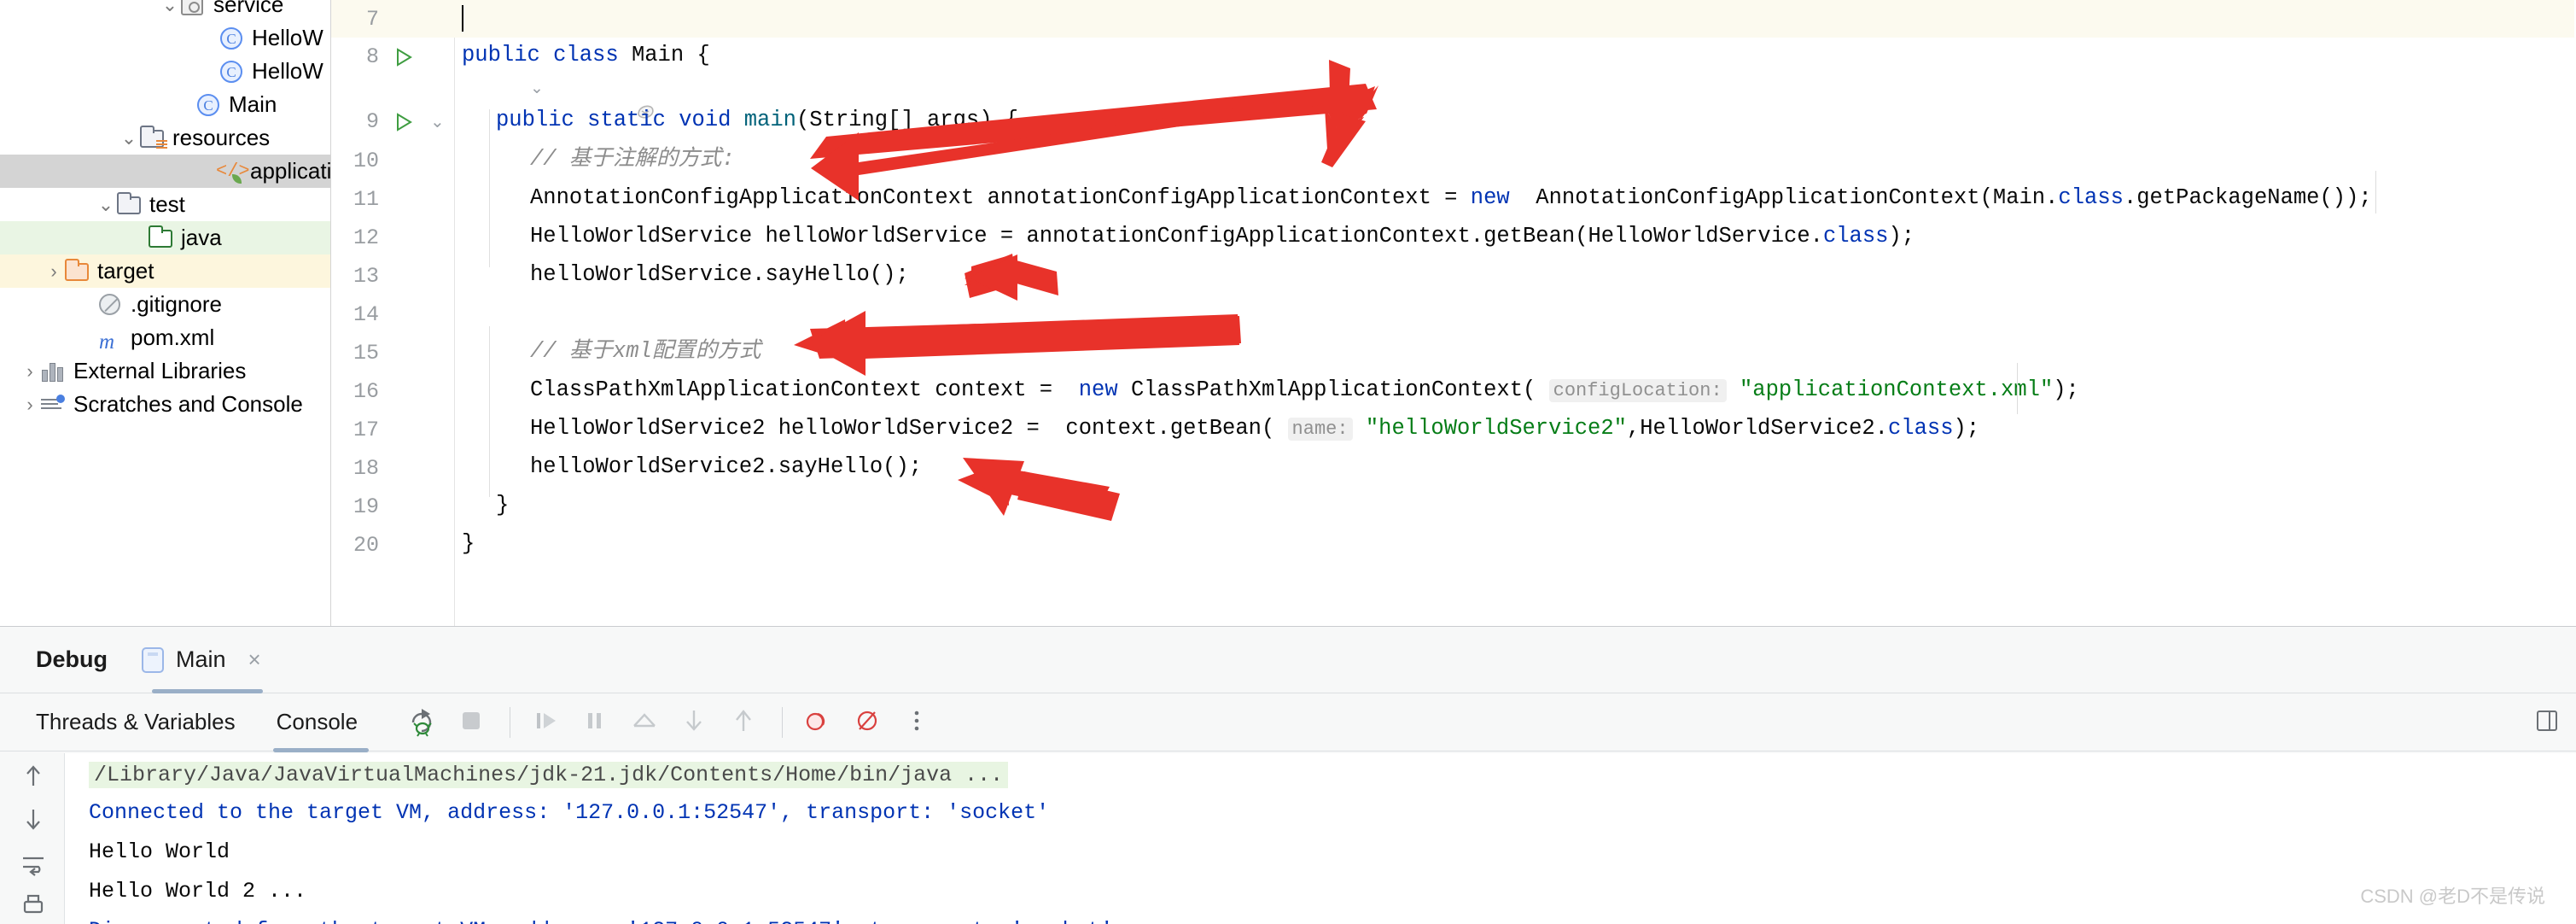 This screenshot has height=924, width=2576. What do you see at coordinates (437, 121) in the screenshot?
I see `fold-chevron-down-icon: ⌄` at bounding box center [437, 121].